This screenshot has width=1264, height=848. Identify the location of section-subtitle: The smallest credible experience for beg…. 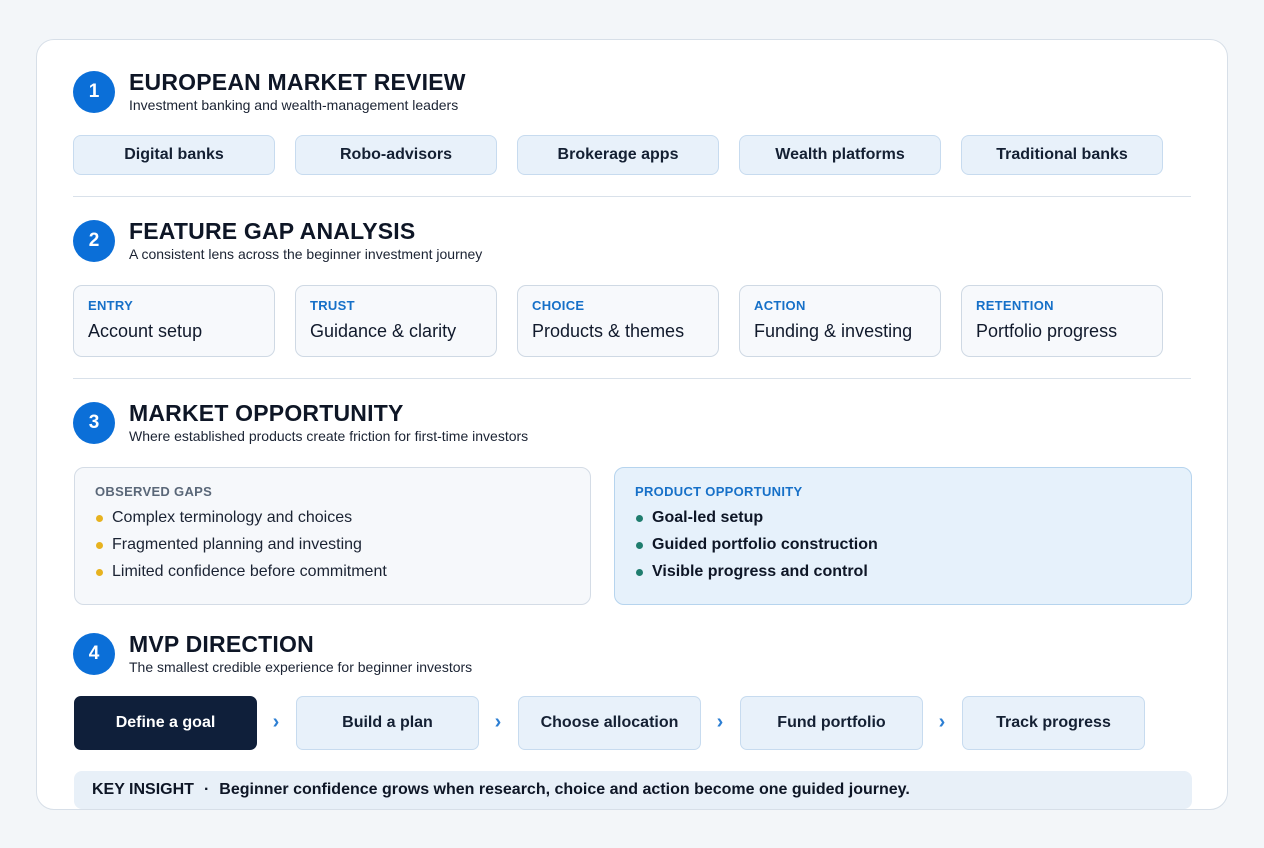
(301, 667).